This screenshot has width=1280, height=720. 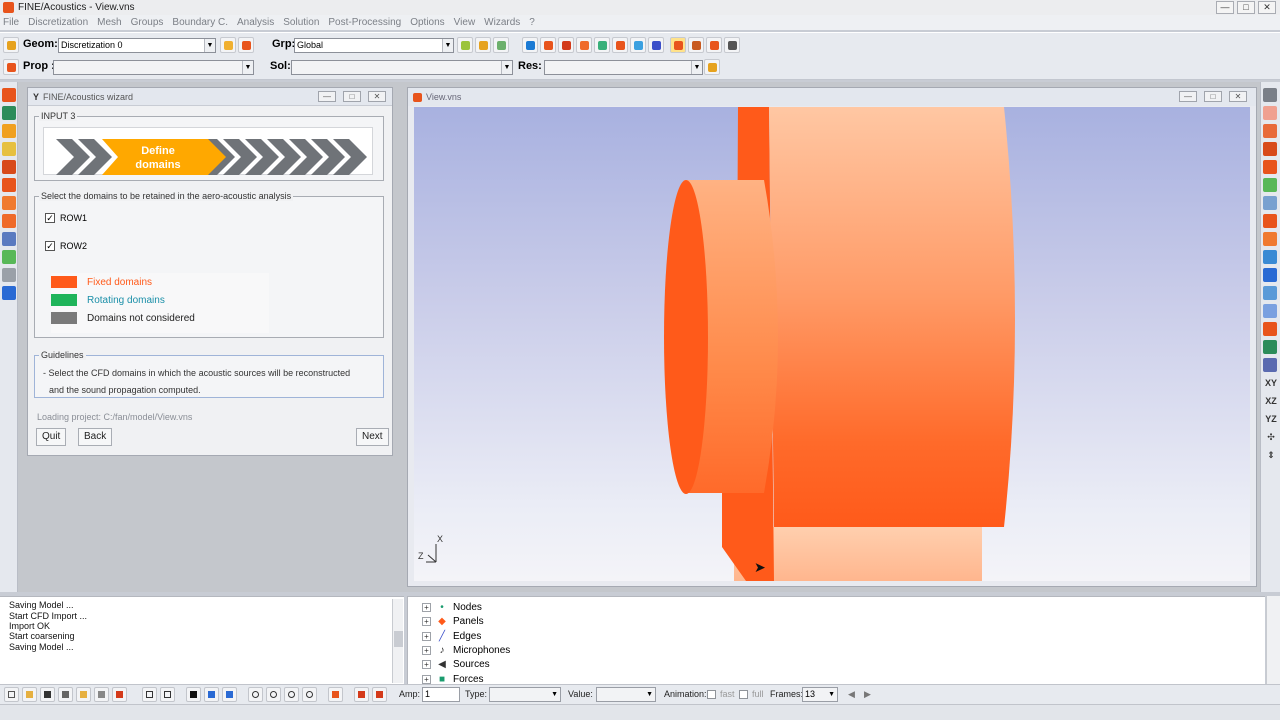 I want to click on cube-solid-icon, so click(x=1270, y=275).